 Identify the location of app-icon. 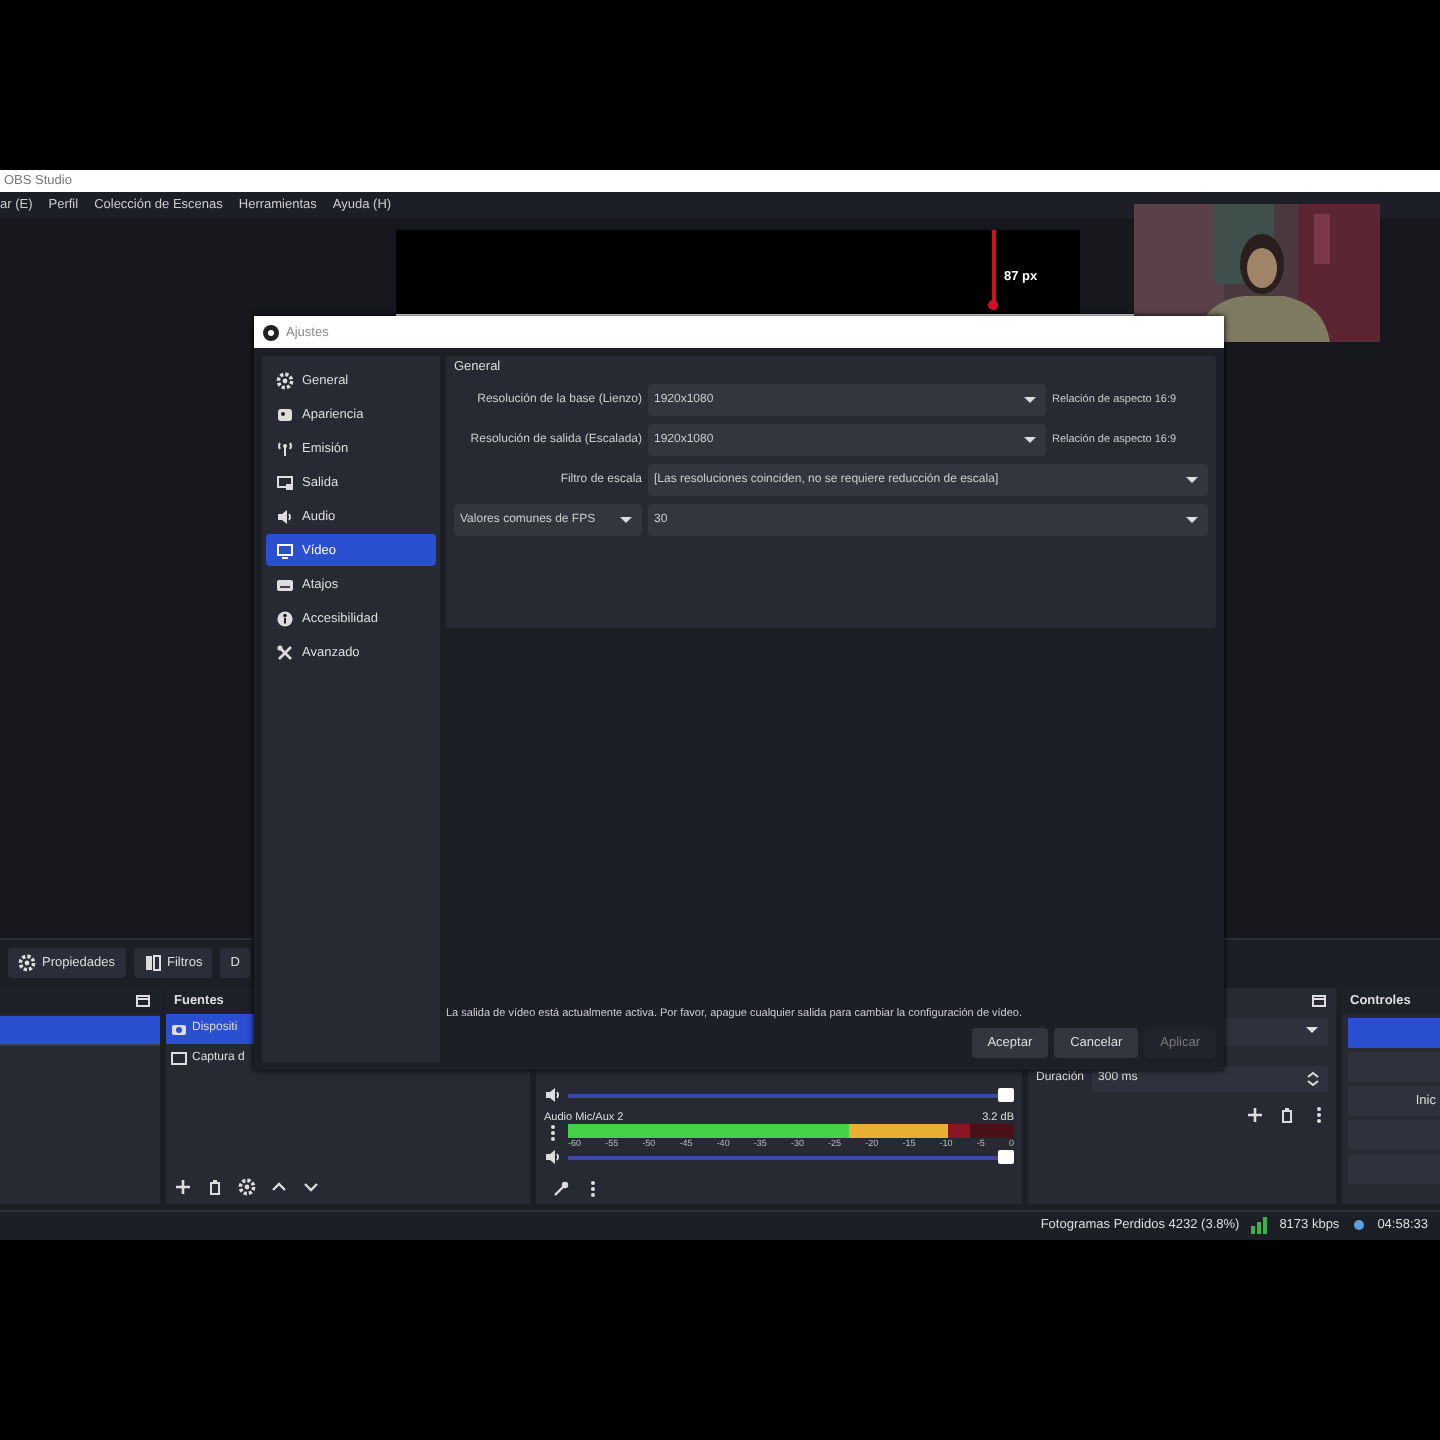
(271, 332).